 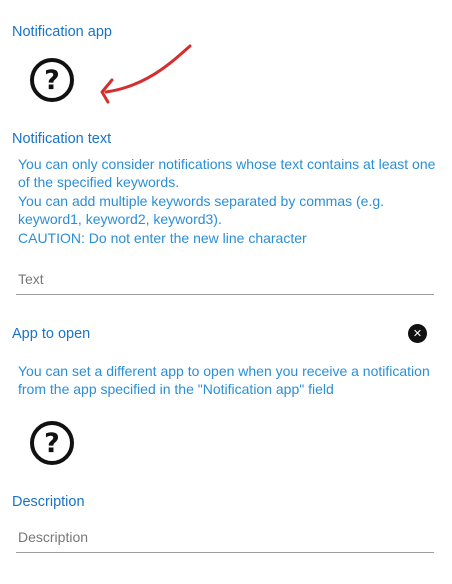 I want to click on red-arrow-annotation, so click(x=146, y=74).